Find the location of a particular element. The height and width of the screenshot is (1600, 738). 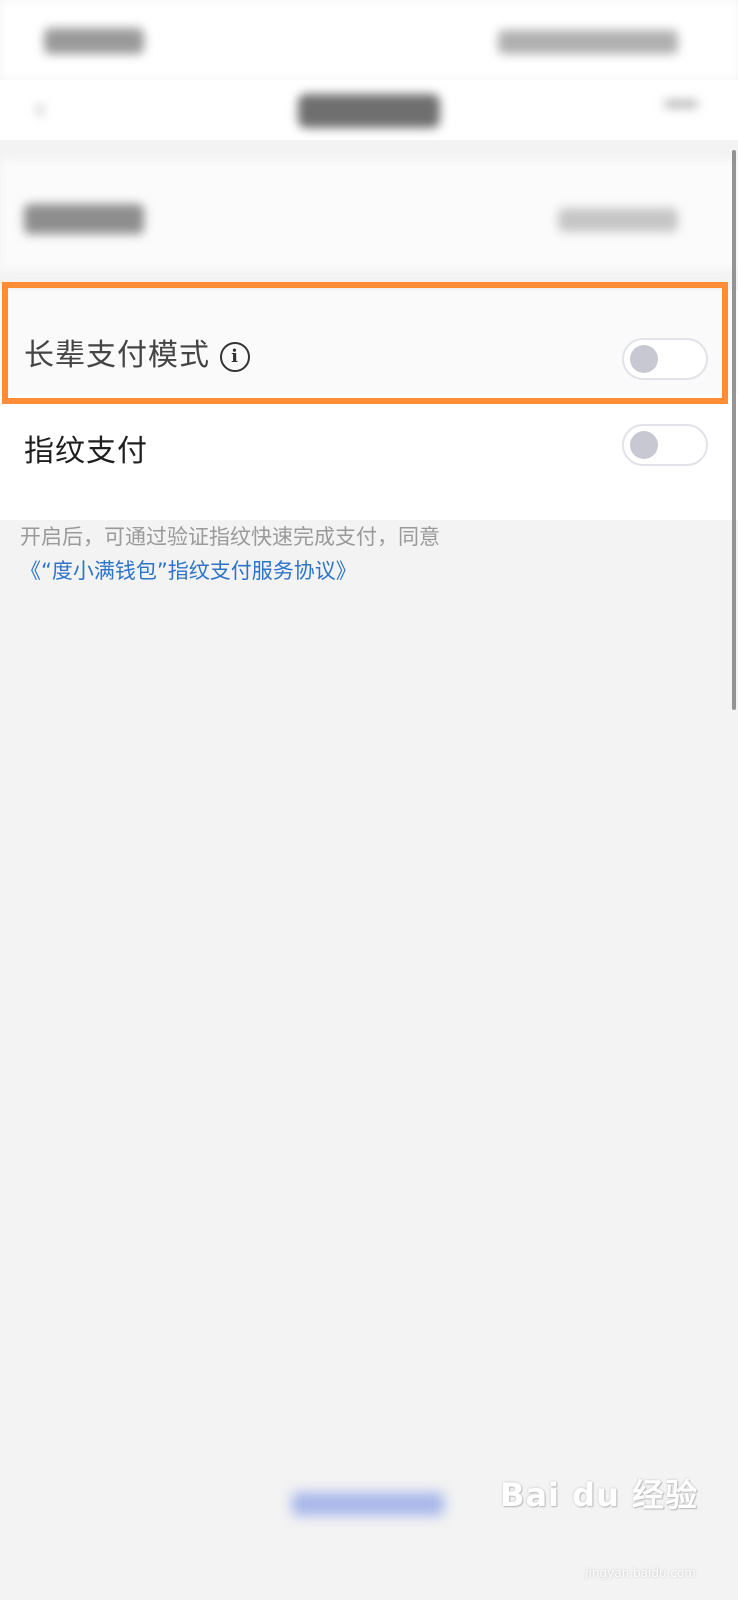

more-icon is located at coordinates (681, 104).